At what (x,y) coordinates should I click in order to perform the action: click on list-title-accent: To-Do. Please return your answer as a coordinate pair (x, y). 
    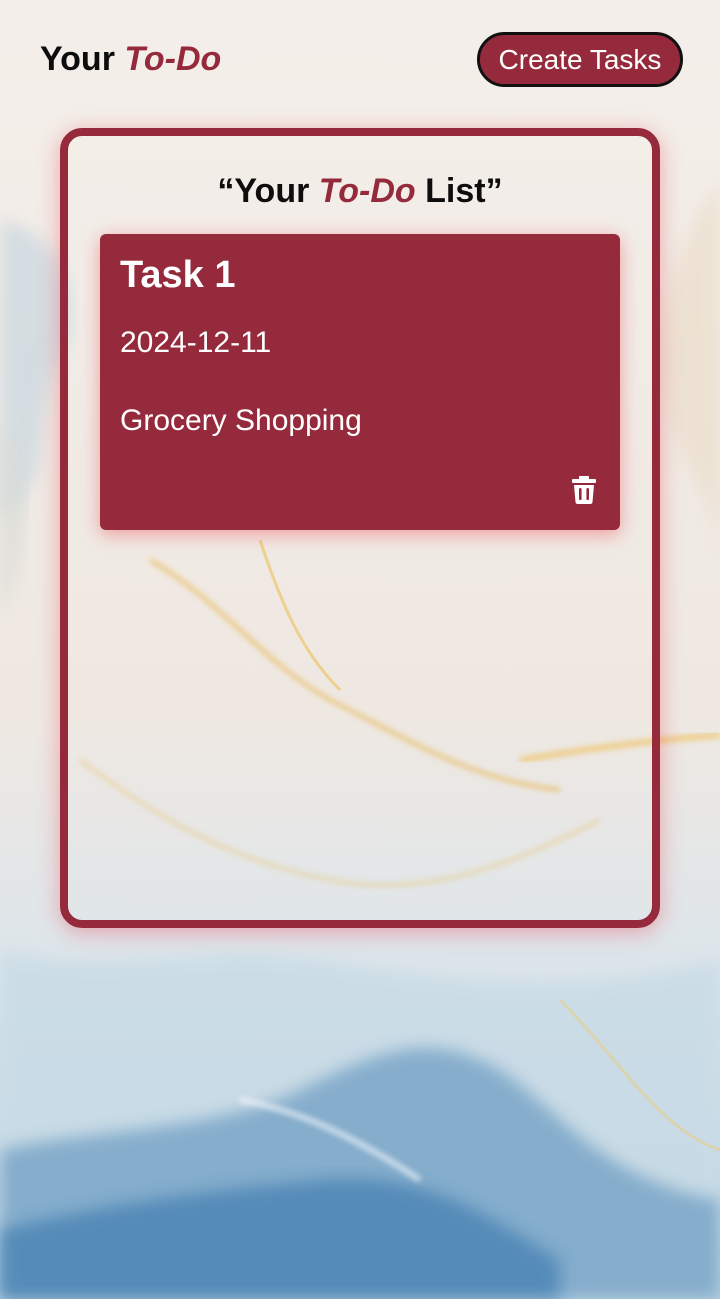
    Looking at the image, I should click on (367, 191).